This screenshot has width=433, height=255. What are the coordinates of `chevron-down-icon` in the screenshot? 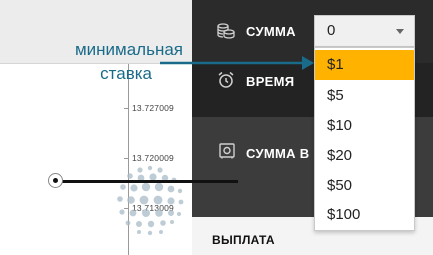 It's located at (400, 31).